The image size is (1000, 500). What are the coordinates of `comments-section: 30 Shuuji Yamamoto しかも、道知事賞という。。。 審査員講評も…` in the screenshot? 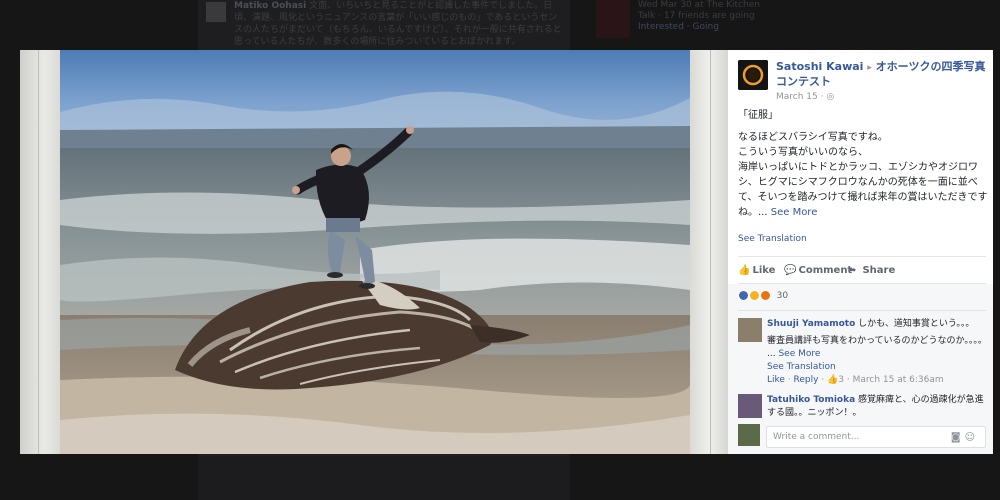 It's located at (860, 369).